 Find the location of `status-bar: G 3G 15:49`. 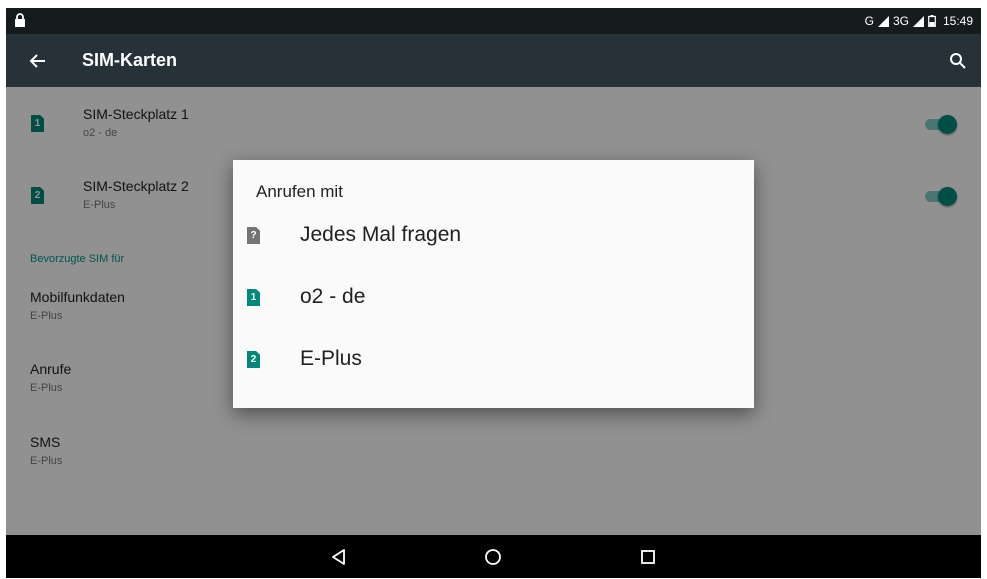

status-bar: G 3G 15:49 is located at coordinates (493, 21).